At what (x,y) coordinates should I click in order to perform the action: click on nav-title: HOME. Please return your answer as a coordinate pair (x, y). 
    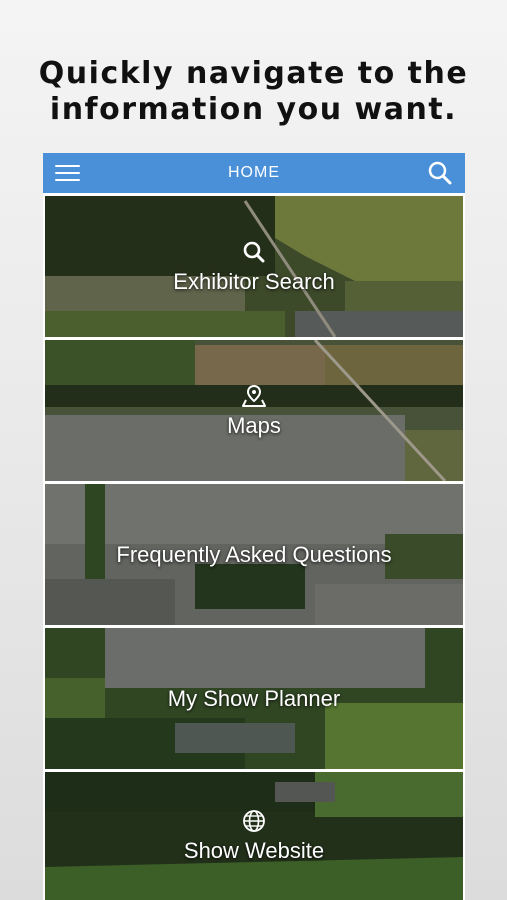
    Looking at the image, I should click on (254, 172).